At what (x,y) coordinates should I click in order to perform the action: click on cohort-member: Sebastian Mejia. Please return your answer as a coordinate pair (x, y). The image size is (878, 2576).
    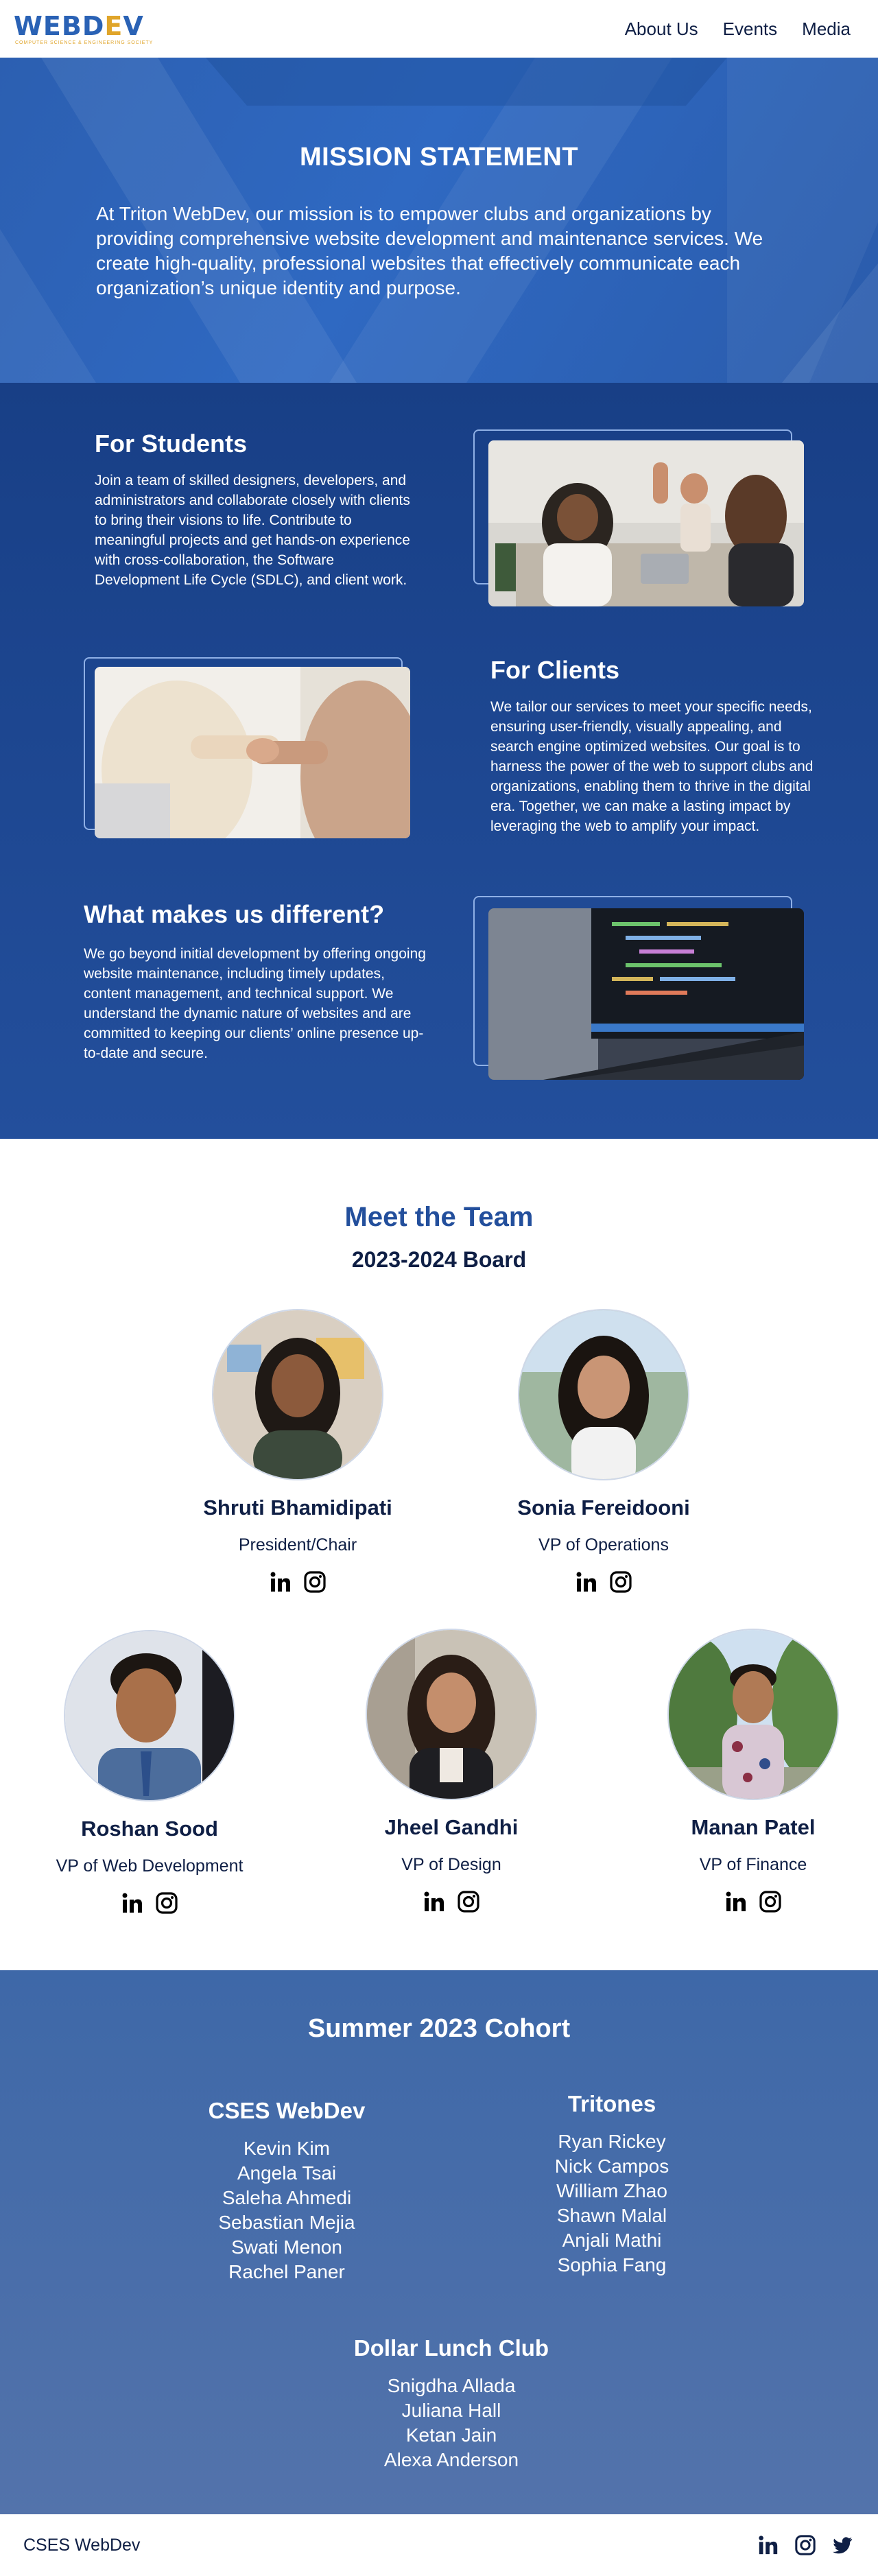
    Looking at the image, I should click on (286, 2222).